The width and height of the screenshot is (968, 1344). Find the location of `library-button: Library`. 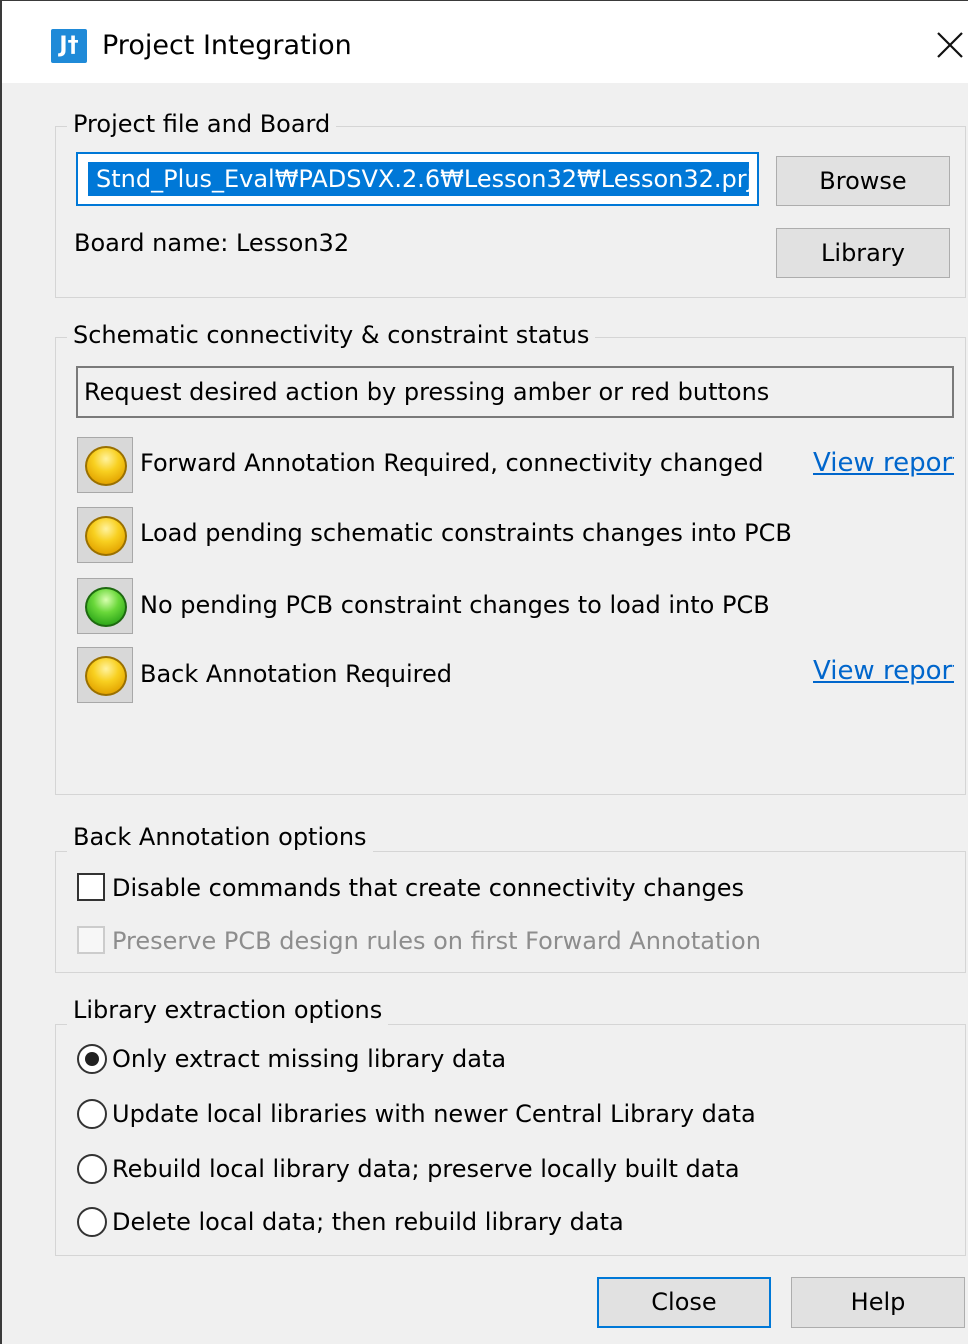

library-button: Library is located at coordinates (863, 253).